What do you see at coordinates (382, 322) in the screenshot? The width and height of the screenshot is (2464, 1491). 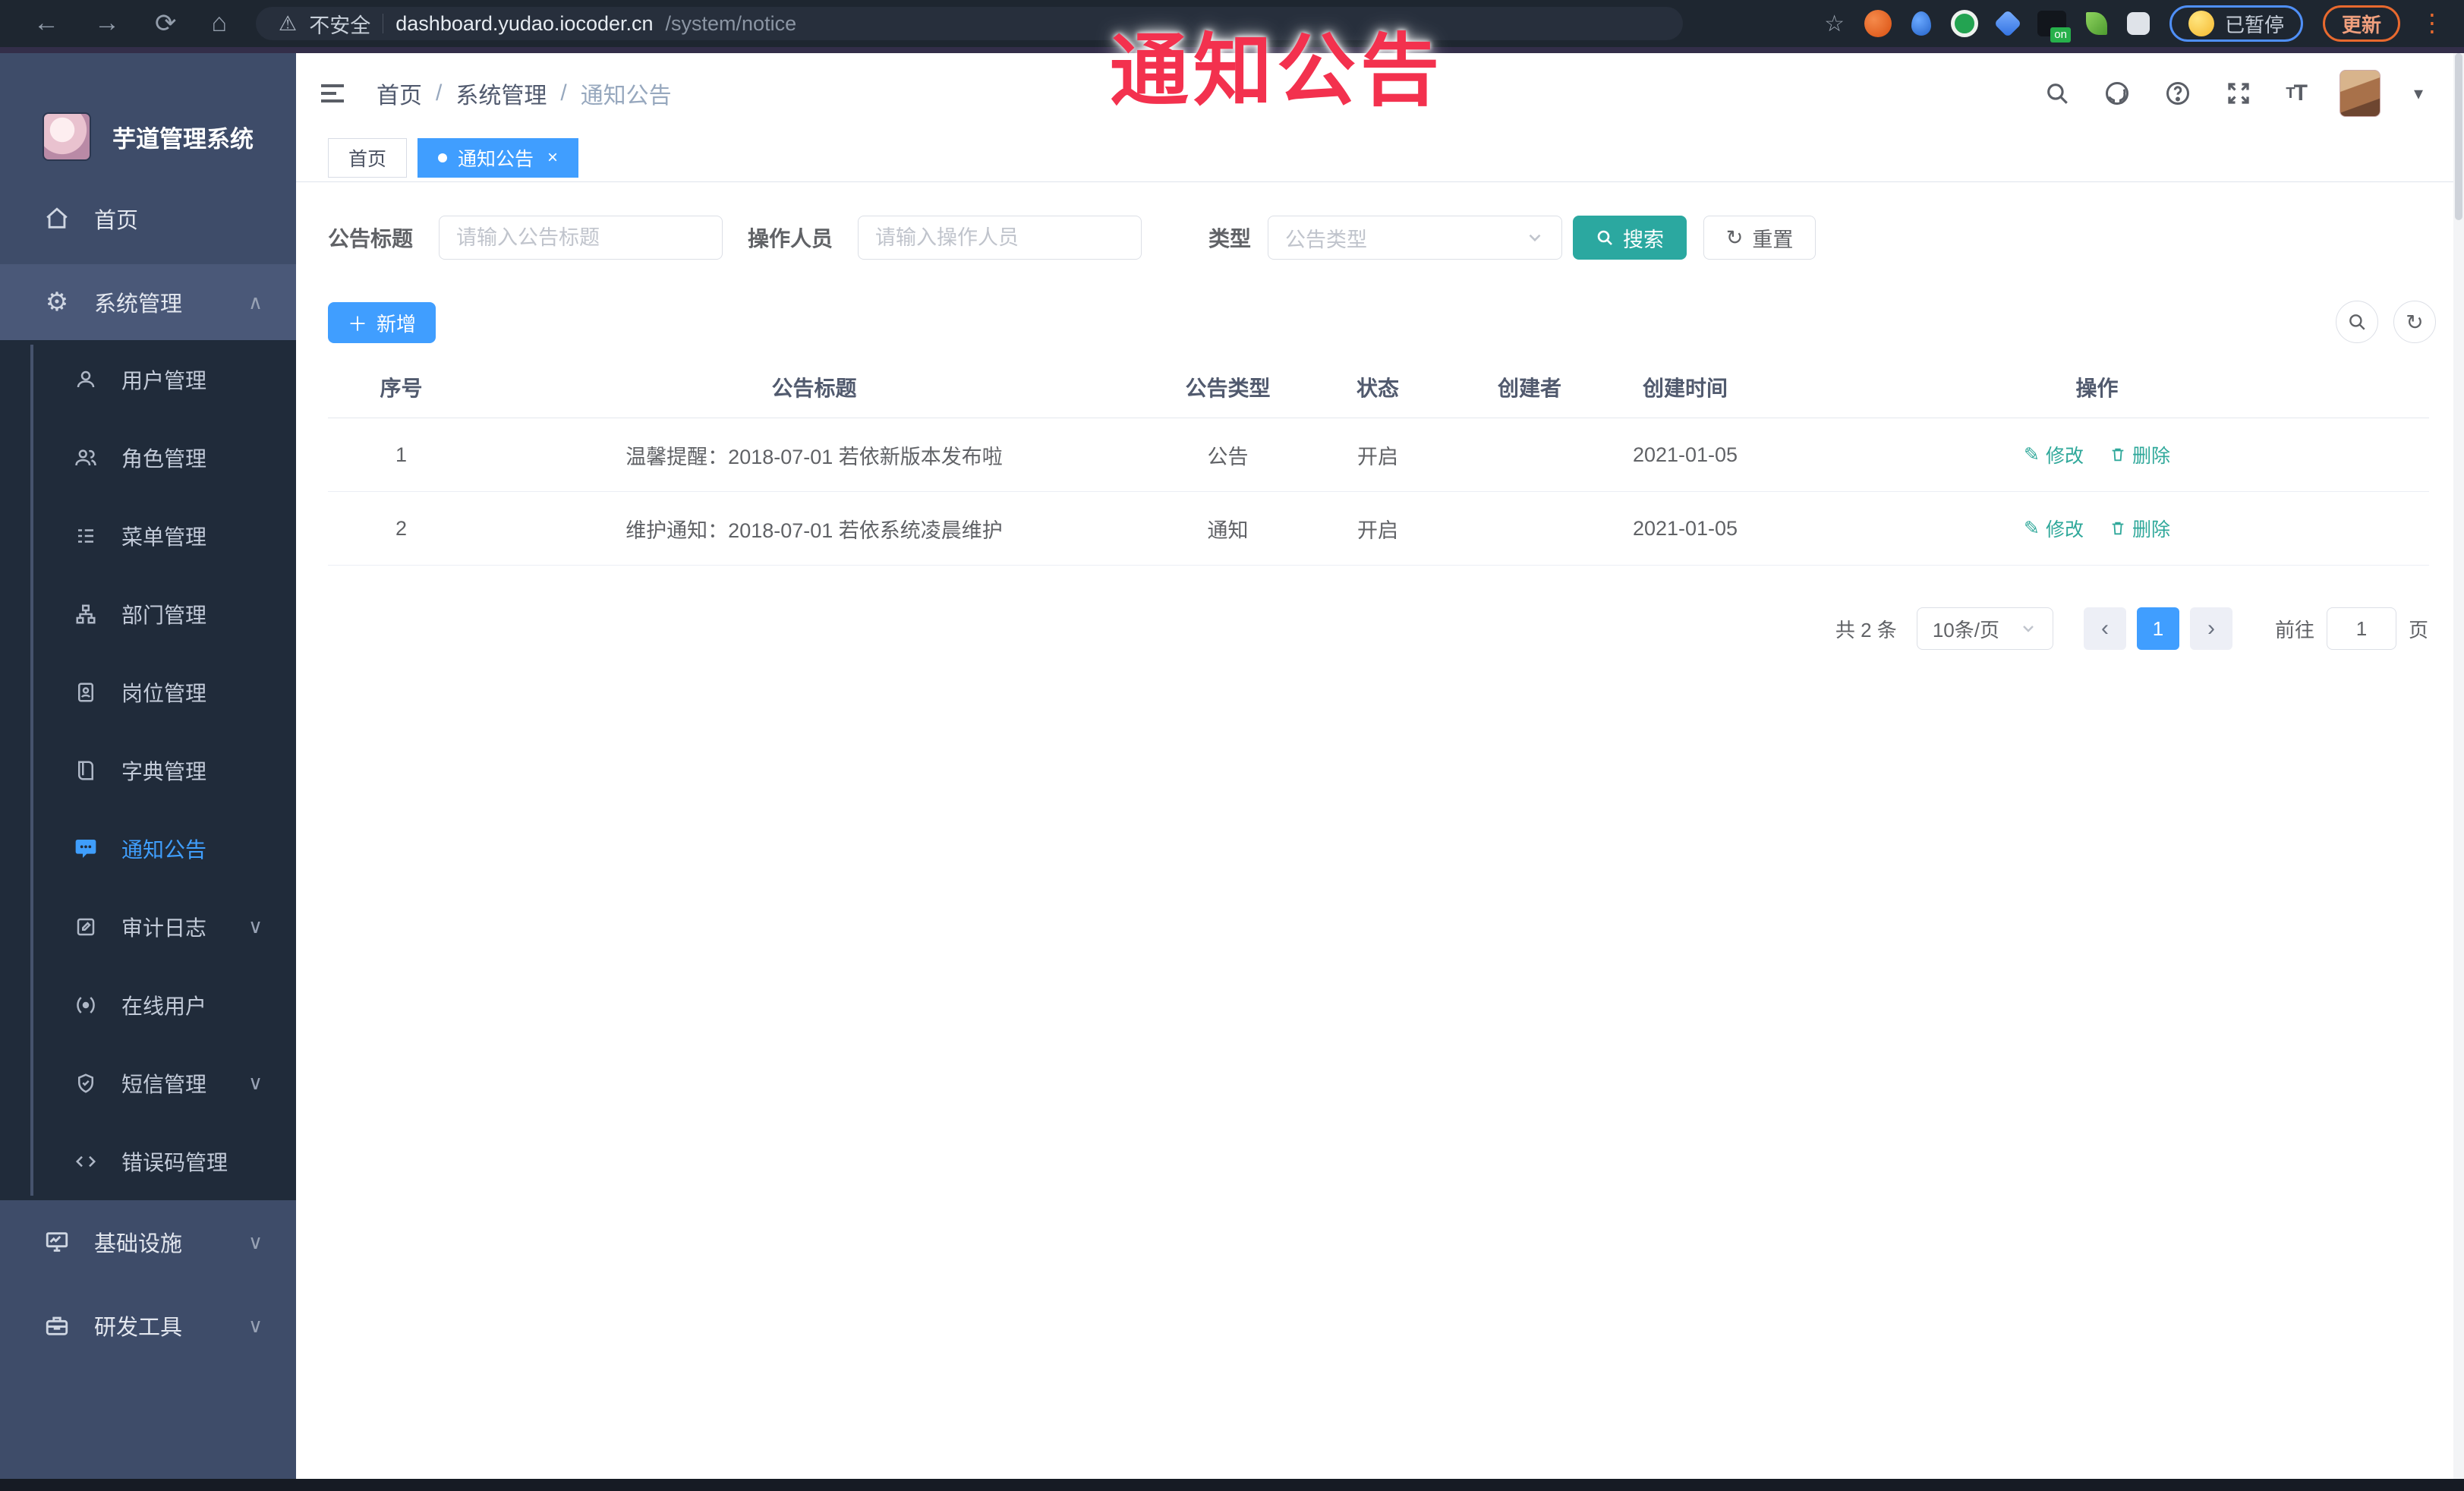 I see `add-button: ＋ 新增` at bounding box center [382, 322].